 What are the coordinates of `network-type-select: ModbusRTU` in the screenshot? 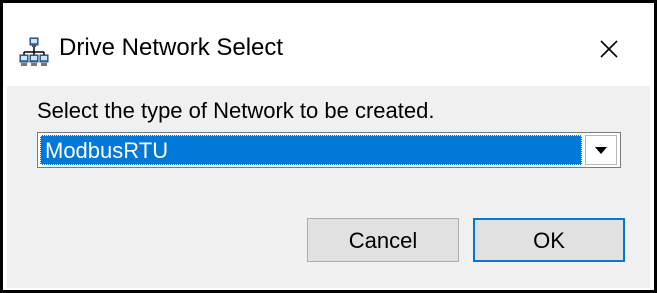 It's located at (329, 150).